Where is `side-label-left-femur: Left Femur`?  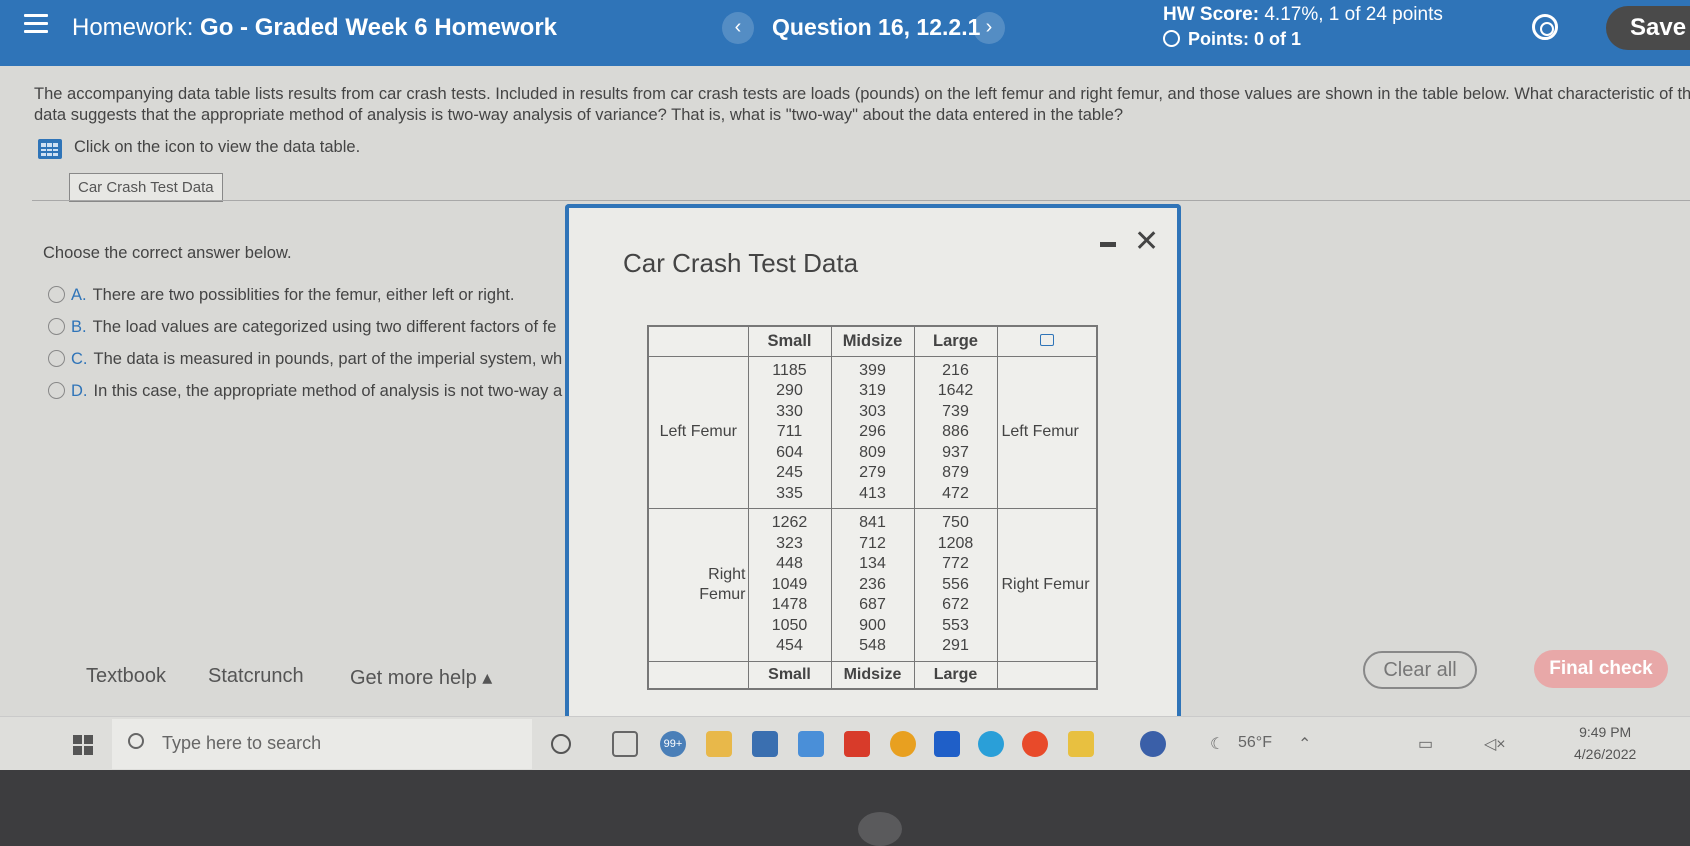
side-label-left-femur: Left Femur is located at coordinates (1047, 432).